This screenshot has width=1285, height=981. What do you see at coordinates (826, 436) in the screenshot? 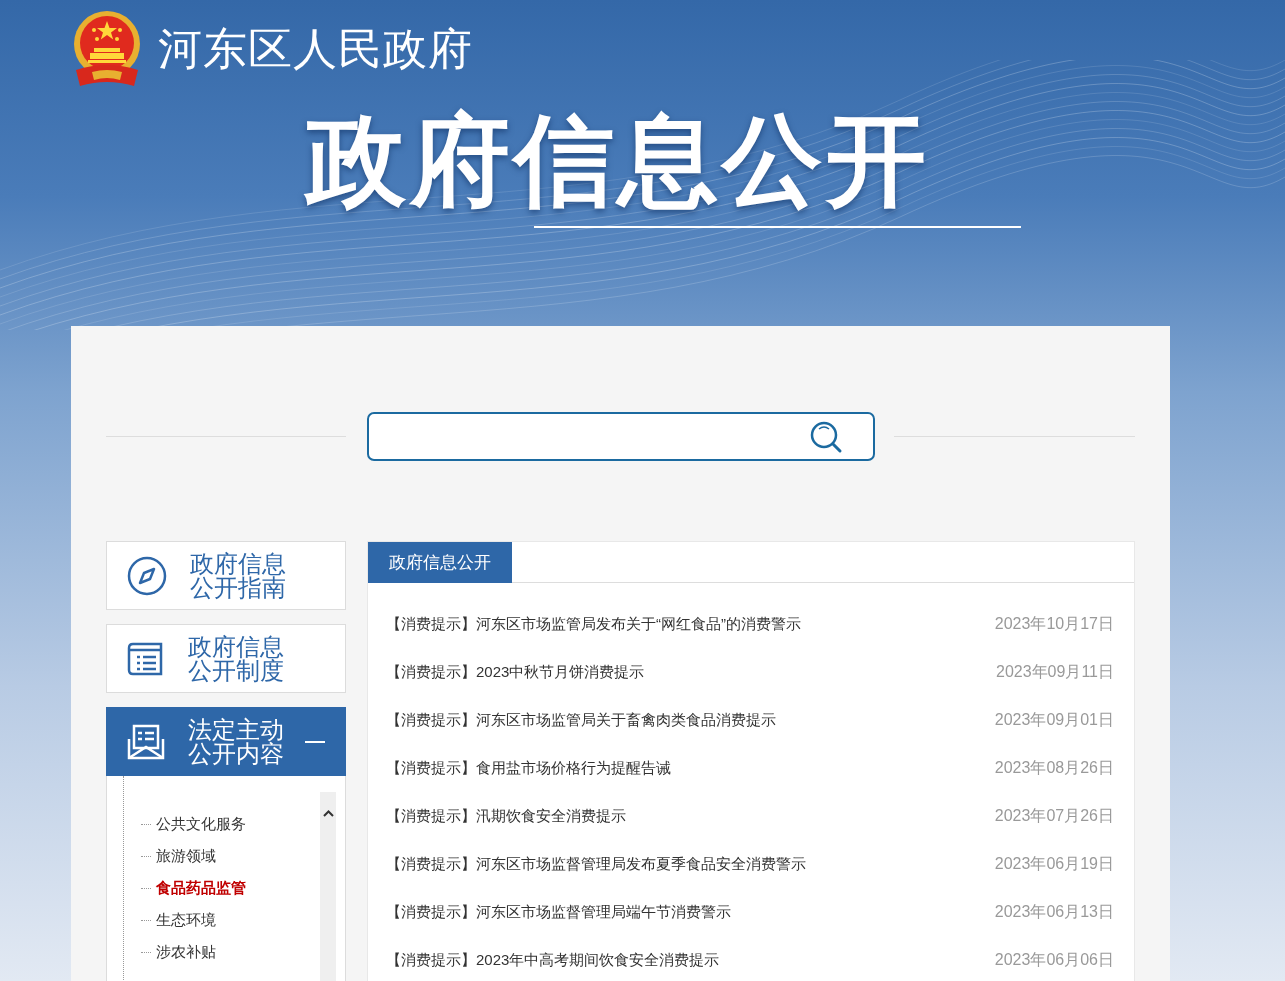
I see `search-icon` at bounding box center [826, 436].